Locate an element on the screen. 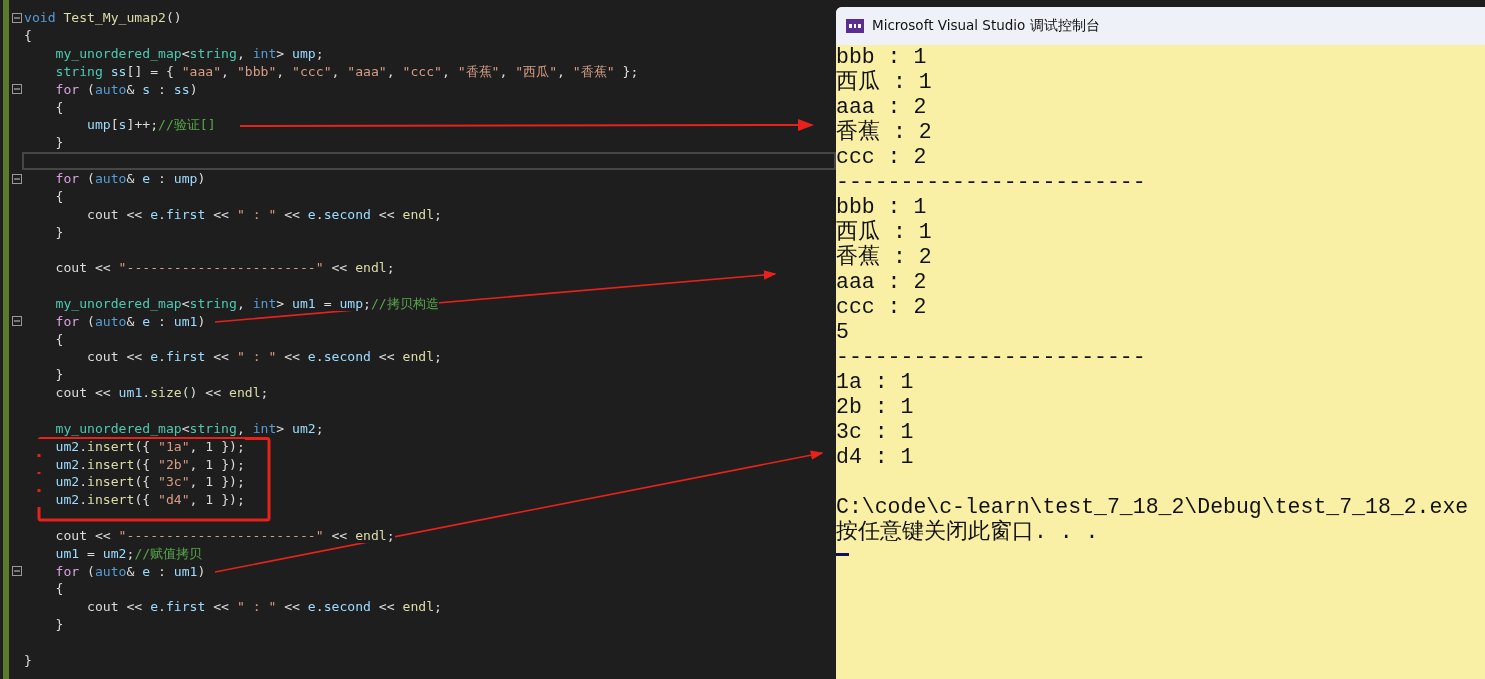  window-title: Microsoft Visual Studio 调试控制台 is located at coordinates (986, 26).